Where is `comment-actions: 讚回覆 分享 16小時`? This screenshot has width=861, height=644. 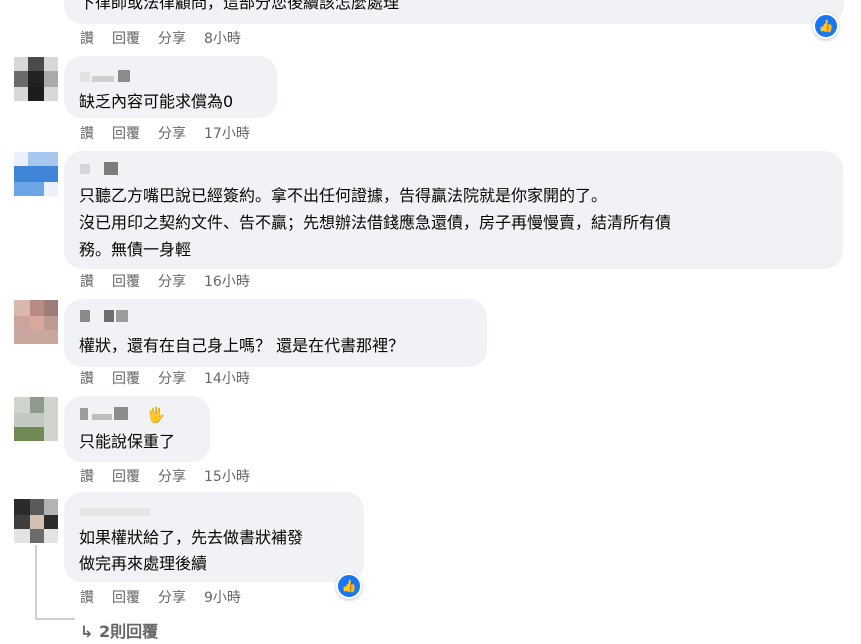
comment-actions: 讚回覆 分享 16小時 is located at coordinates (165, 282).